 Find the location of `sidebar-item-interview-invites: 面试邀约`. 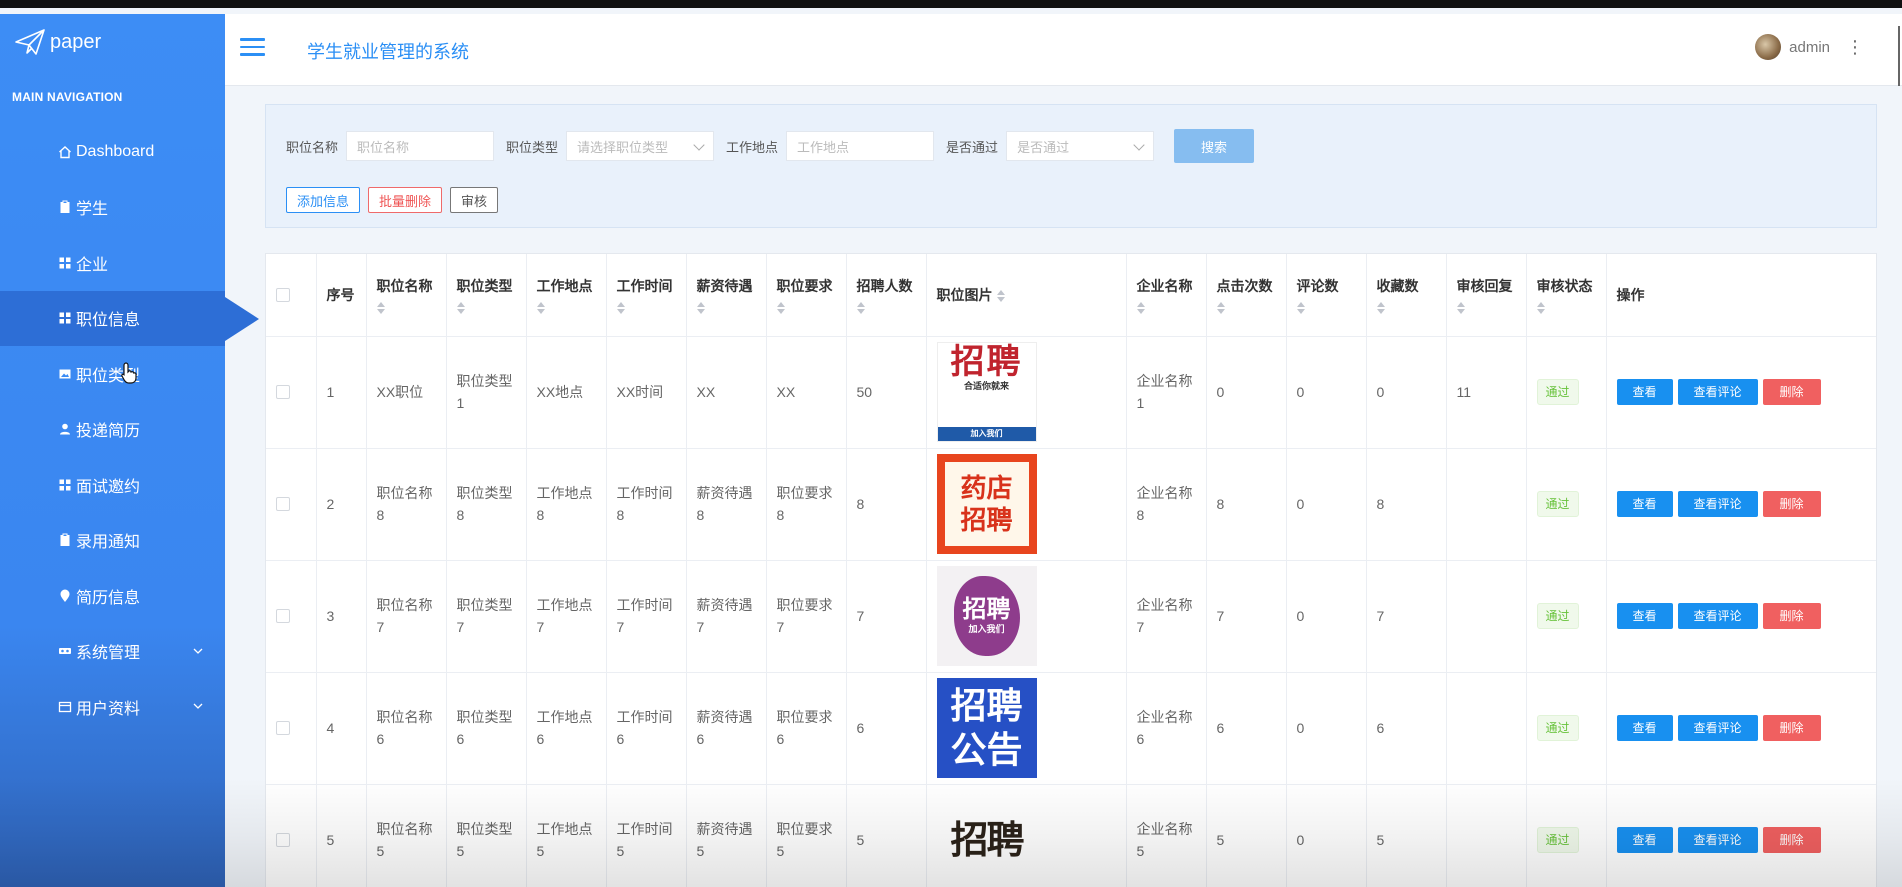

sidebar-item-interview-invites: 面试邀约 is located at coordinates (112, 485).